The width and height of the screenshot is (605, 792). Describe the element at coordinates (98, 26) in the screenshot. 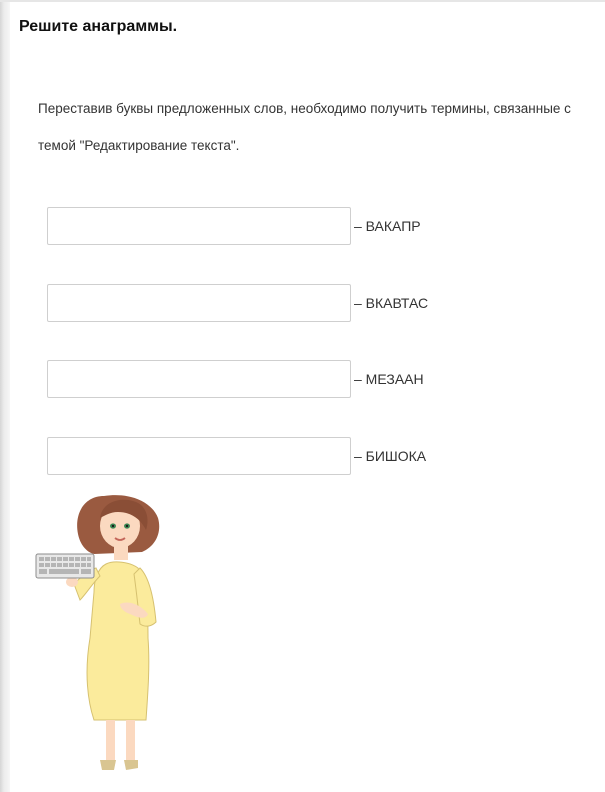

I see `page-title: Решите анаграммы.` at that location.